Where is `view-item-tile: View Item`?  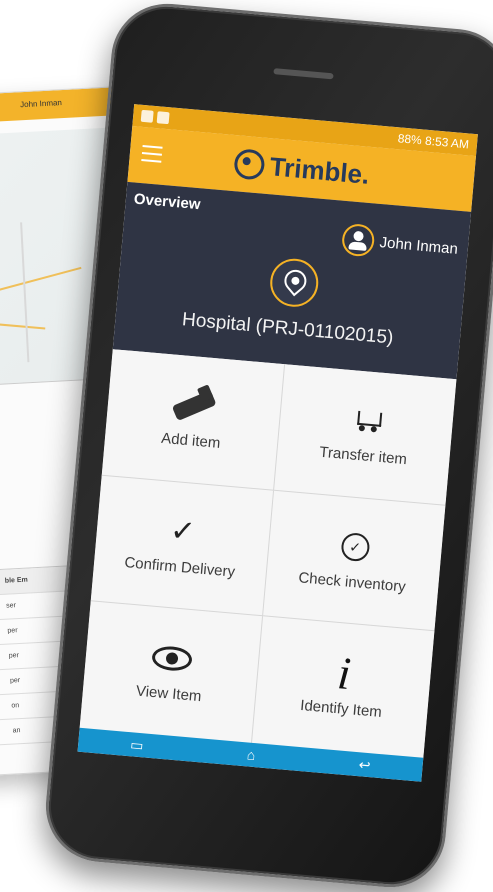
view-item-tile: View Item is located at coordinates (171, 672).